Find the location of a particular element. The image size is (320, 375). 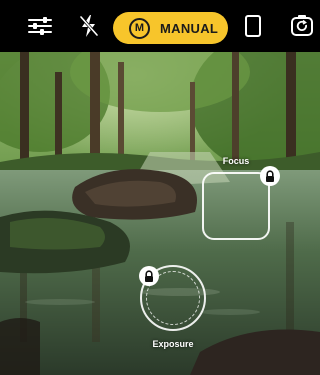

mode-badge: M is located at coordinates (139, 28).